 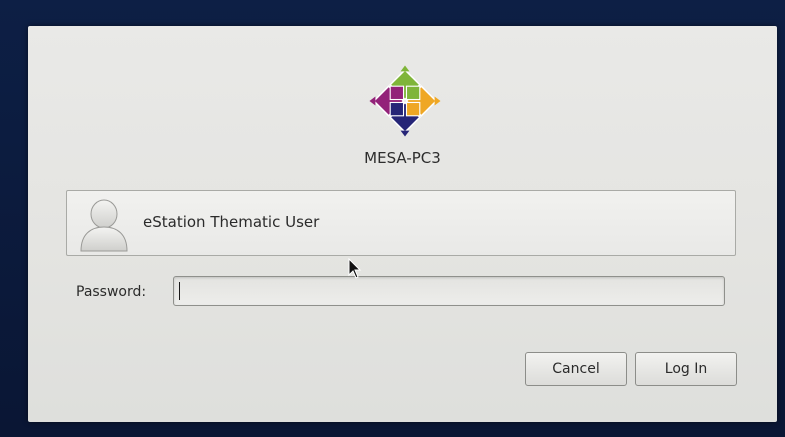 I want to click on mouse-pointer-icon, so click(x=355, y=268).